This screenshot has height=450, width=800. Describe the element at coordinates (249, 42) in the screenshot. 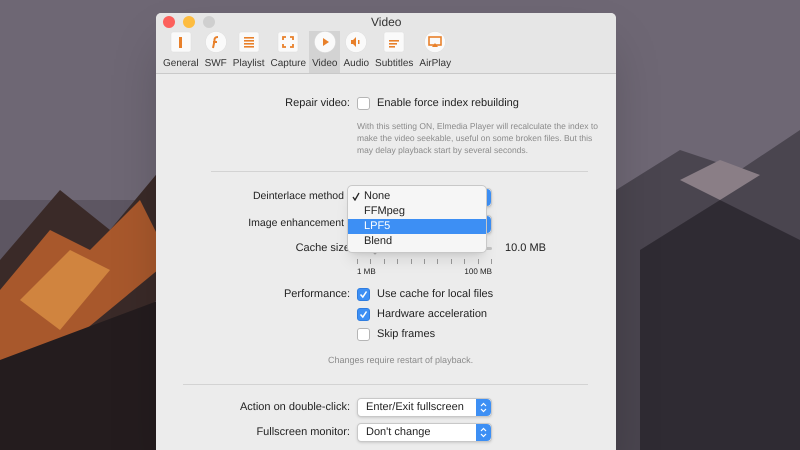

I see `playlist-icon` at that location.